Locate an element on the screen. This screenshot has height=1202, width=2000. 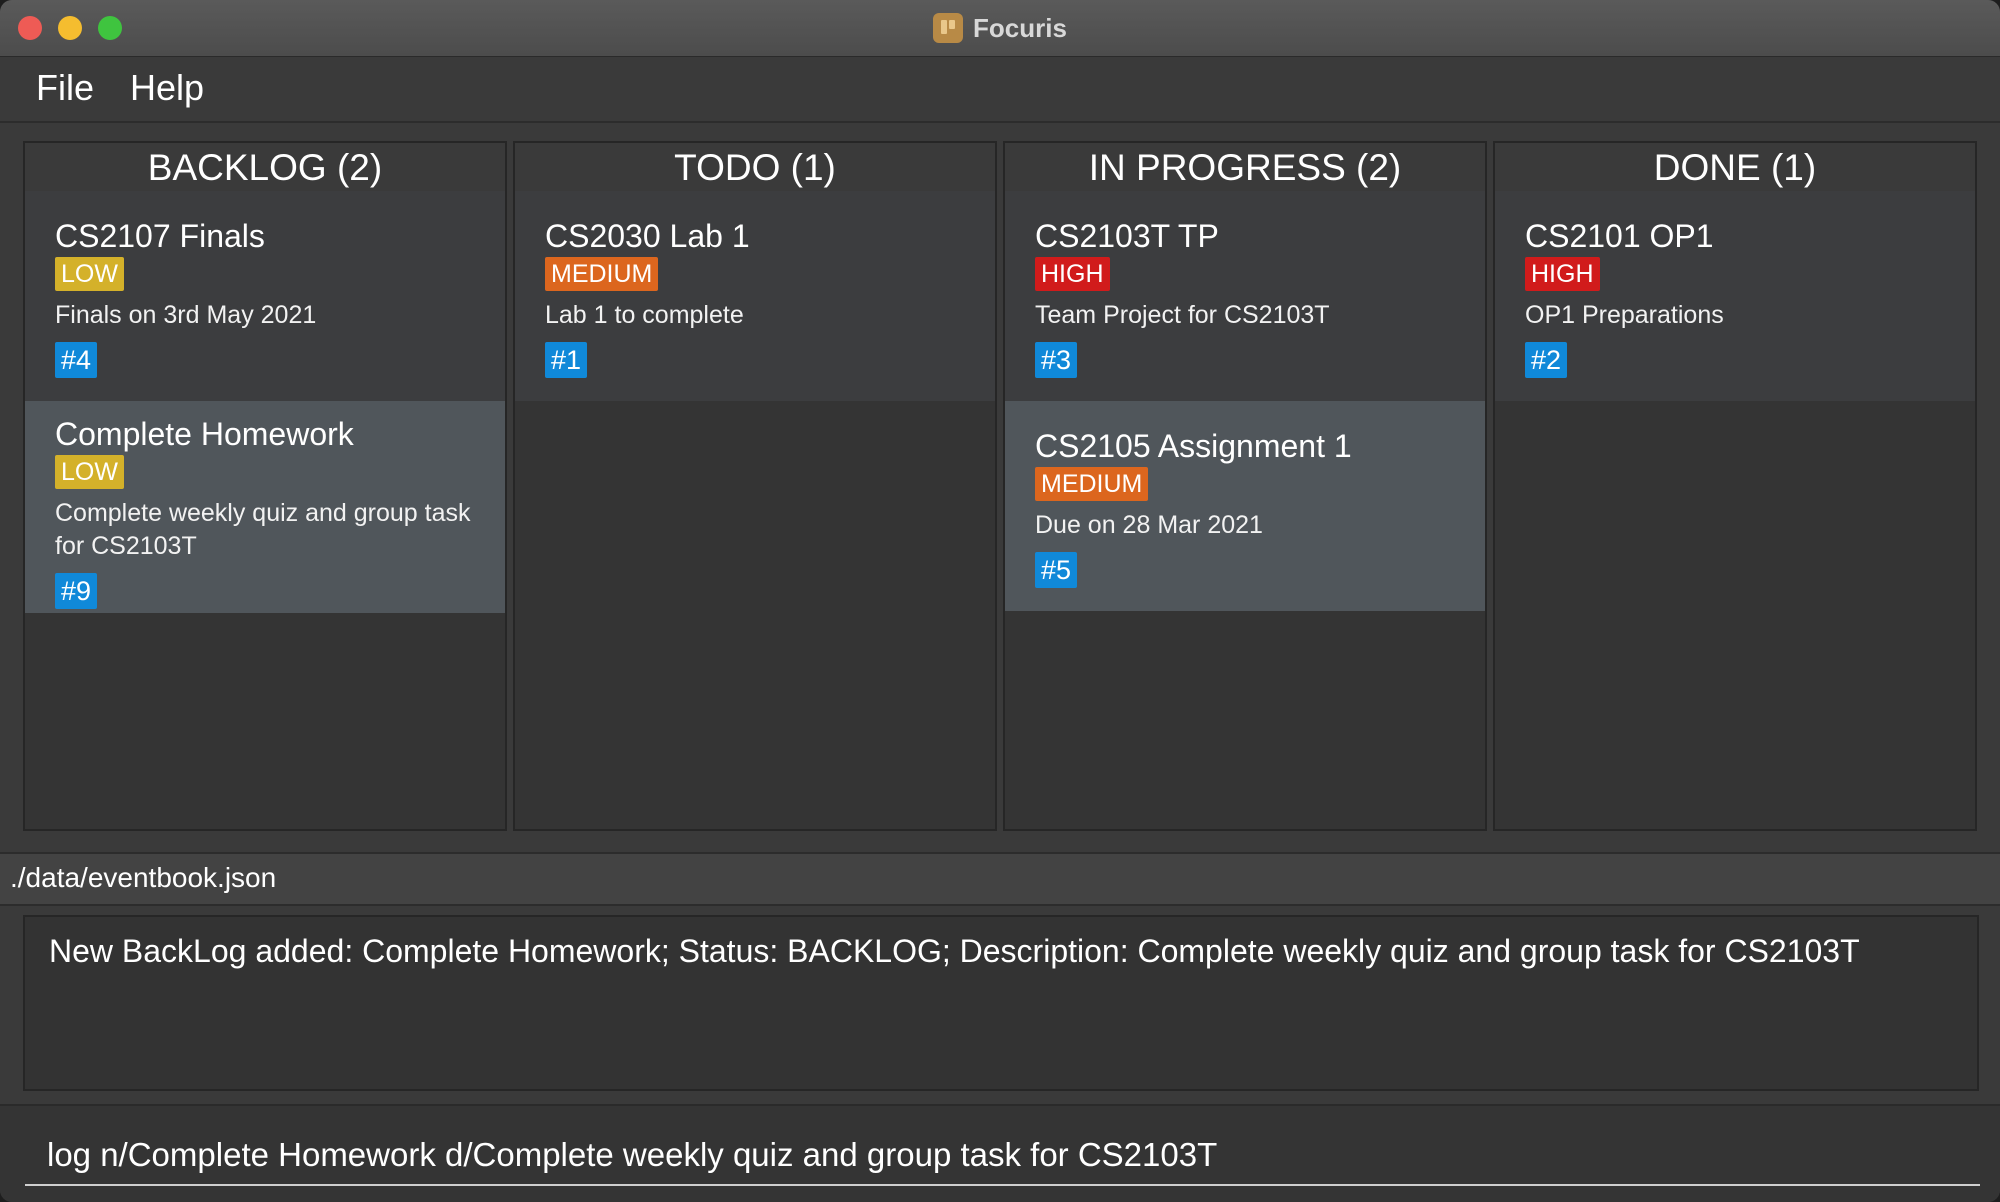
column-header: IN PROGRESS (2) is located at coordinates (1245, 167).